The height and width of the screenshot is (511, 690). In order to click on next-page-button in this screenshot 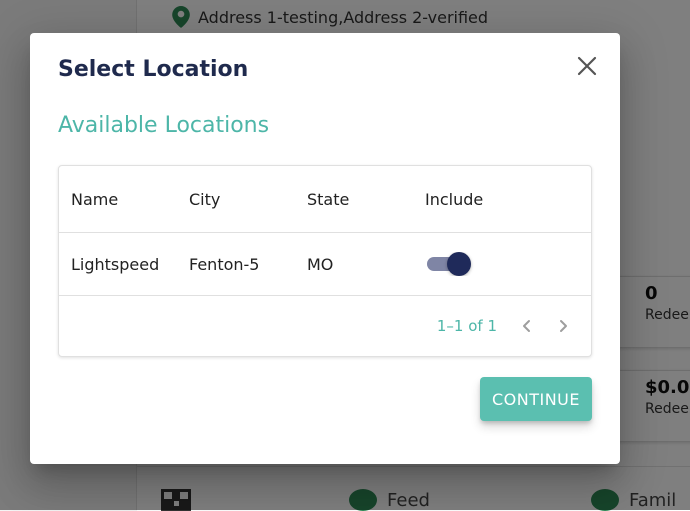, I will do `click(563, 326)`.